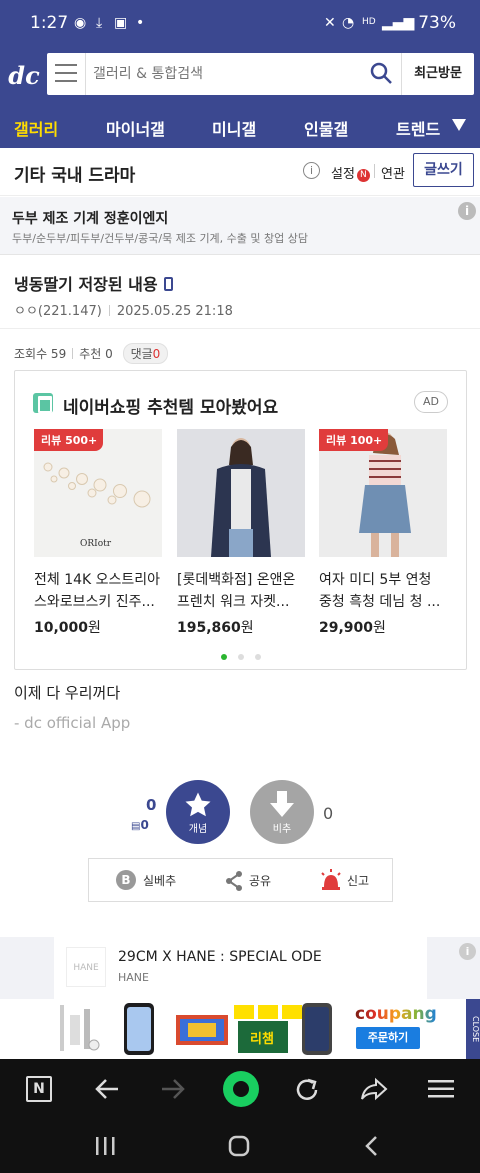 The height and width of the screenshot is (1173, 480). I want to click on ad-close-button: CLOSE, so click(473, 1029).